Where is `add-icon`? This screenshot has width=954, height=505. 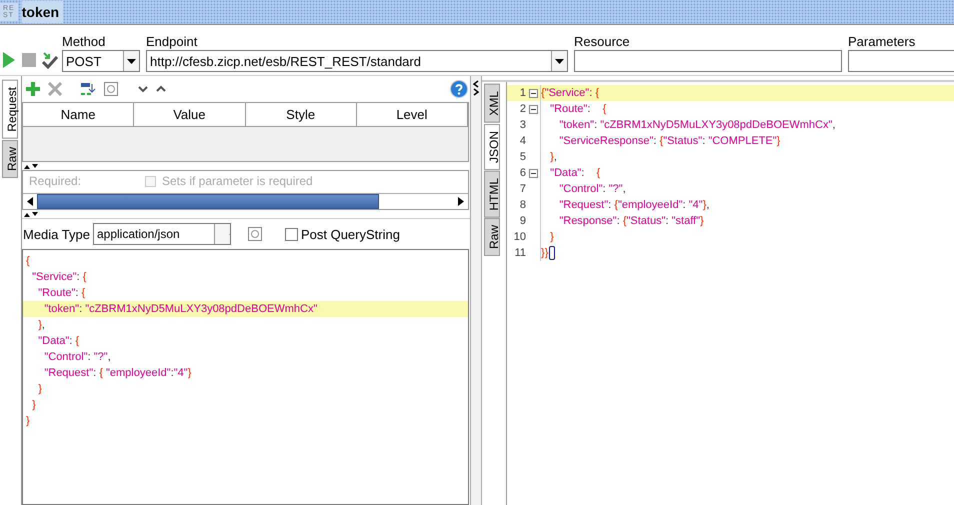
add-icon is located at coordinates (33, 89).